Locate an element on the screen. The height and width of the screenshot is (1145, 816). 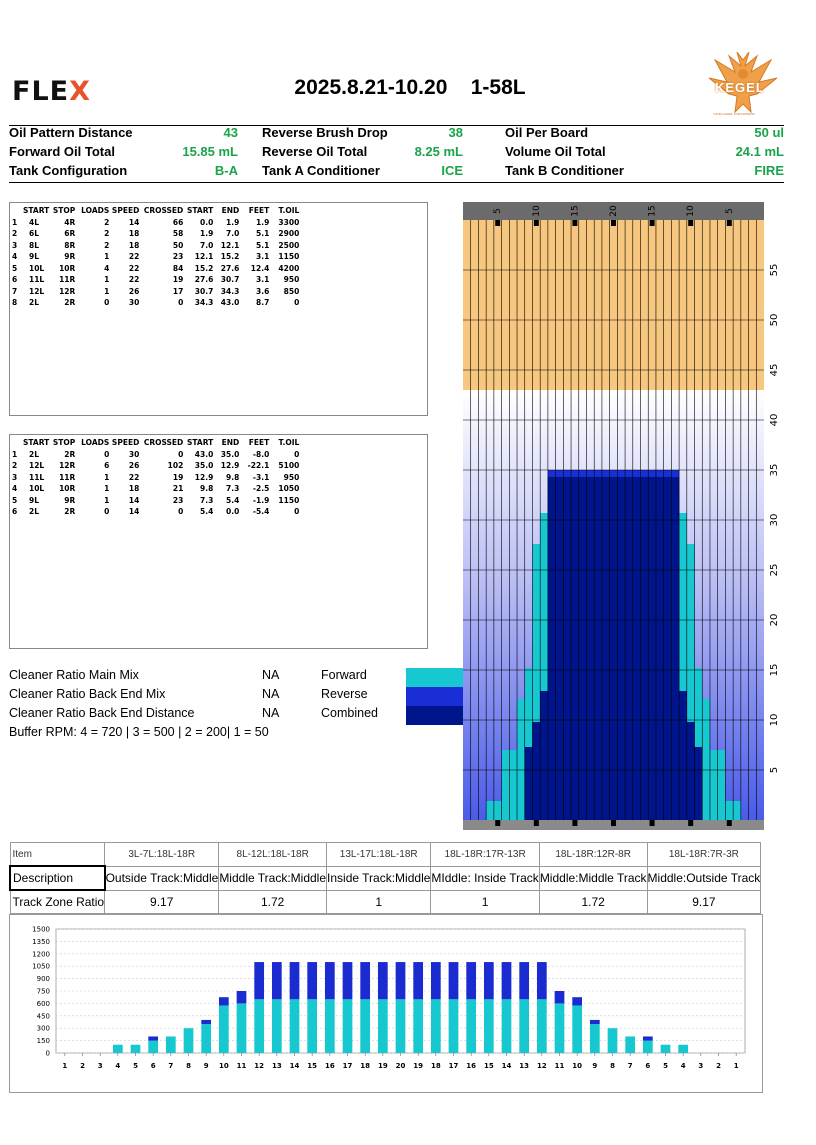
flex-logo: FLEX is located at coordinates (51, 91).